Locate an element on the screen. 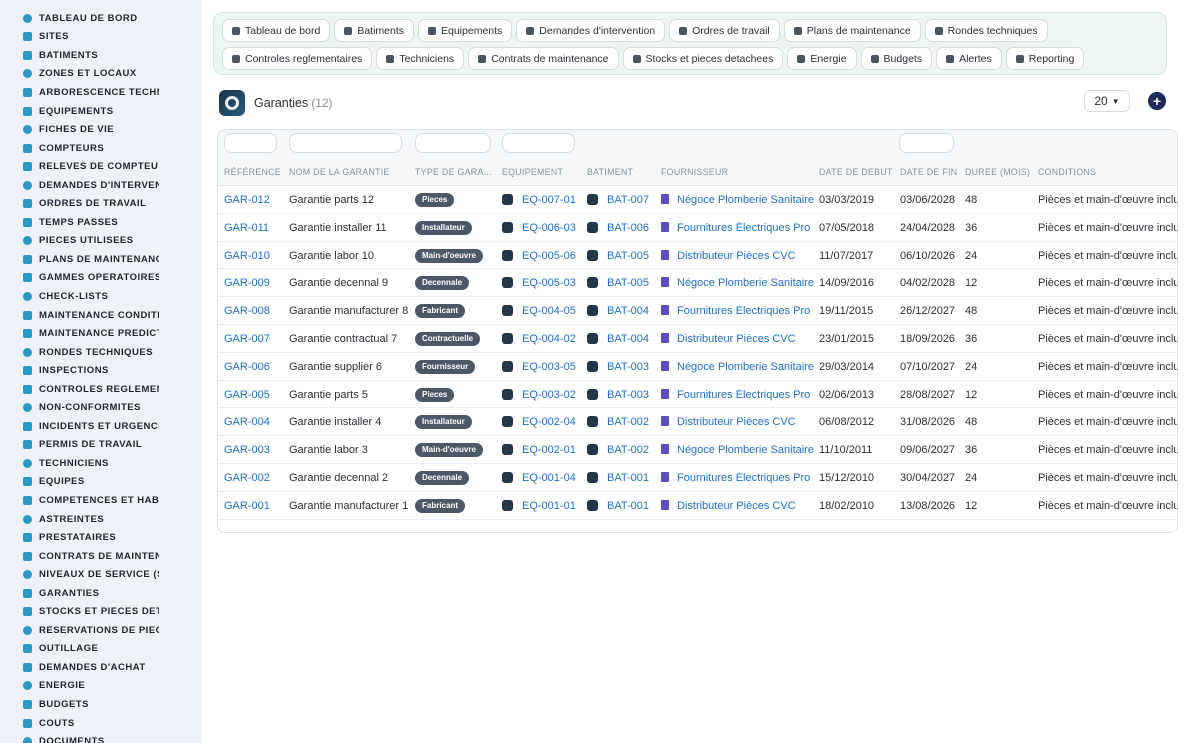 This screenshot has height=743, width=1200. nav-button: Equipements is located at coordinates (465, 30).